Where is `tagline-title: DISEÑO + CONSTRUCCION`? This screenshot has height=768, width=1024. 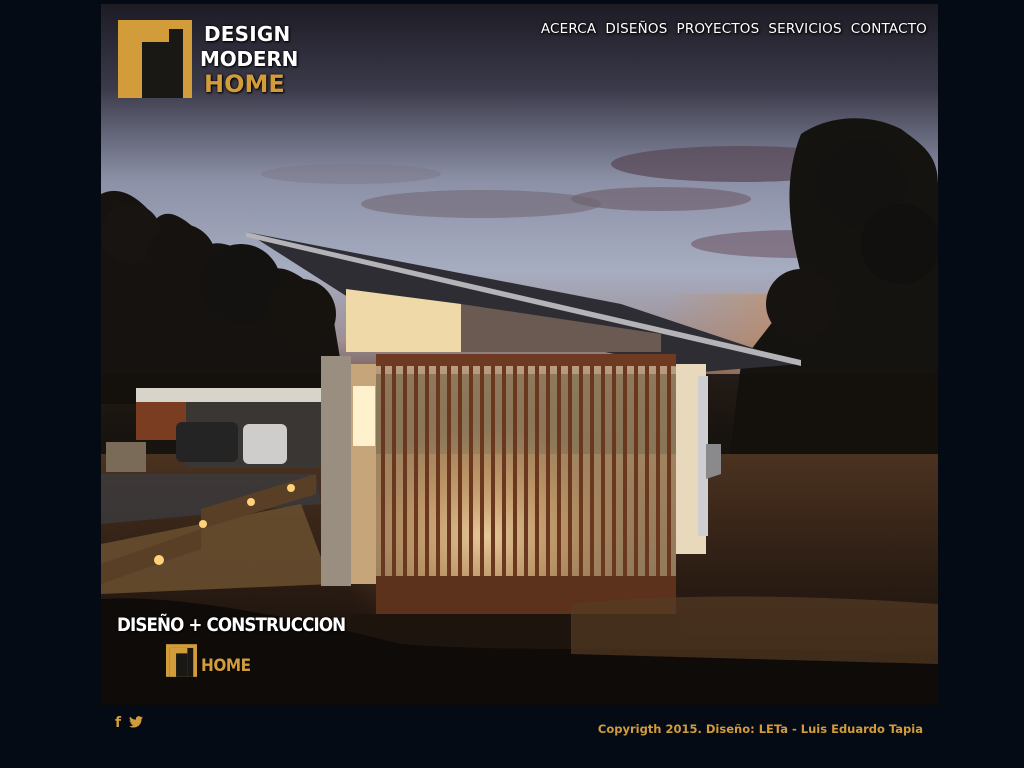 tagline-title: DISEÑO + CONSTRUCCION is located at coordinates (231, 625).